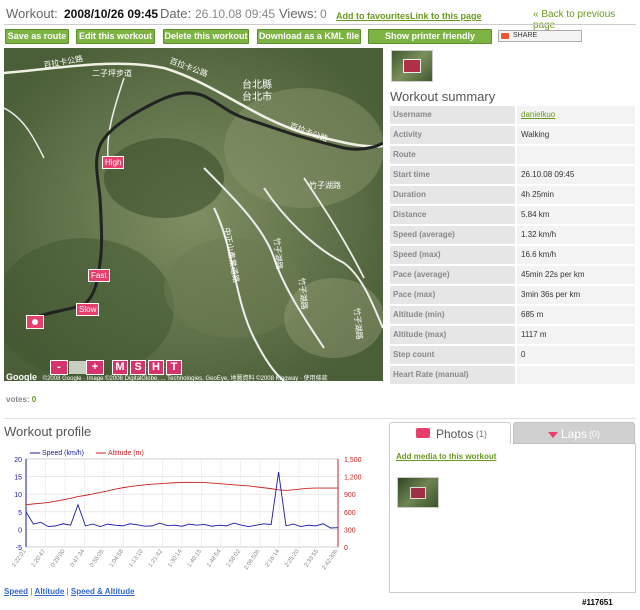 The height and width of the screenshot is (610, 640). What do you see at coordinates (446, 16) in the screenshot?
I see `link-to-page-link: Link to this page` at bounding box center [446, 16].